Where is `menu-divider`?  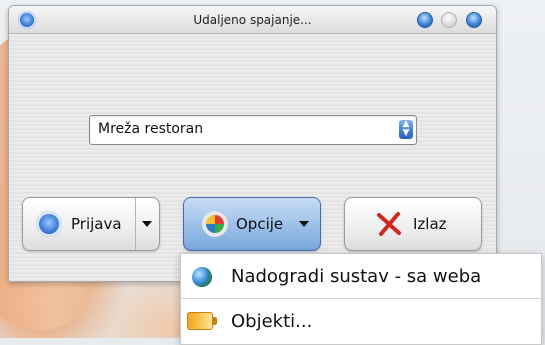
menu-divider is located at coordinates (361, 298).